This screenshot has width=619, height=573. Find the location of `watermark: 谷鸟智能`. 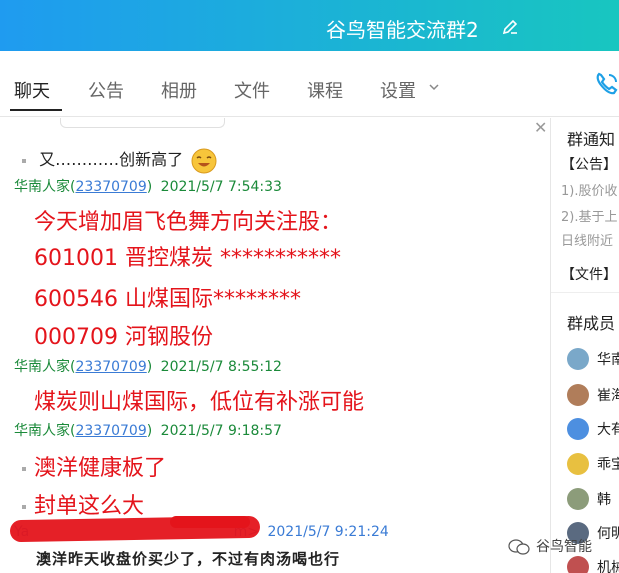

watermark: 谷鸟智能 is located at coordinates (550, 546).